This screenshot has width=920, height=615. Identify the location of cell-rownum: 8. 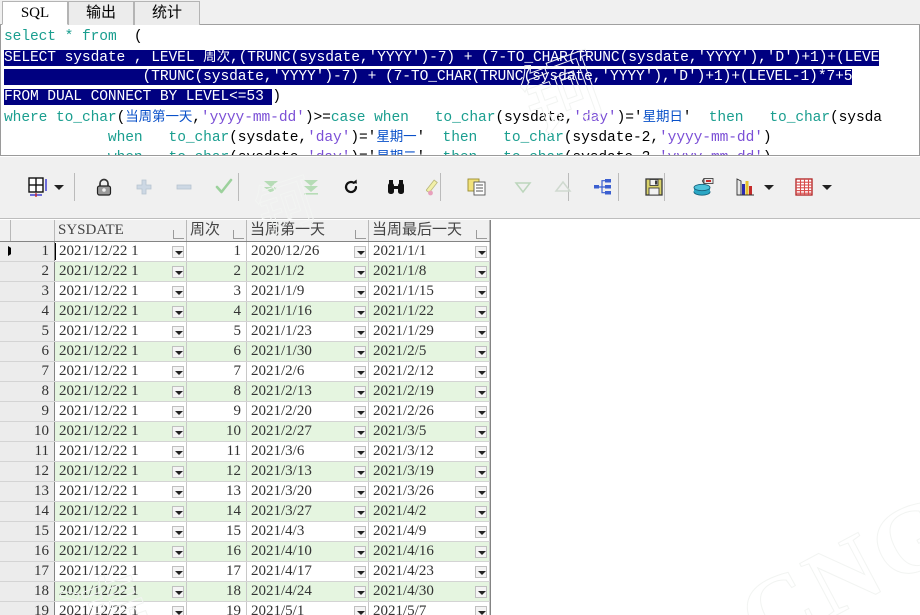
(33, 391).